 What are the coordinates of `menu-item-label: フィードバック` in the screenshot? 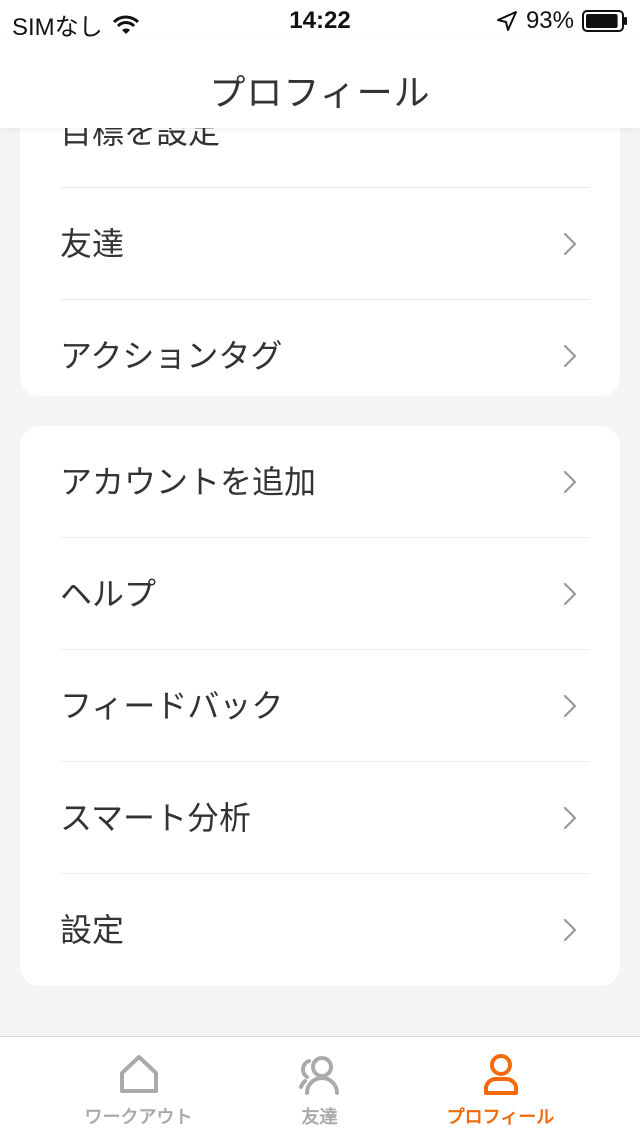 It's located at (172, 706).